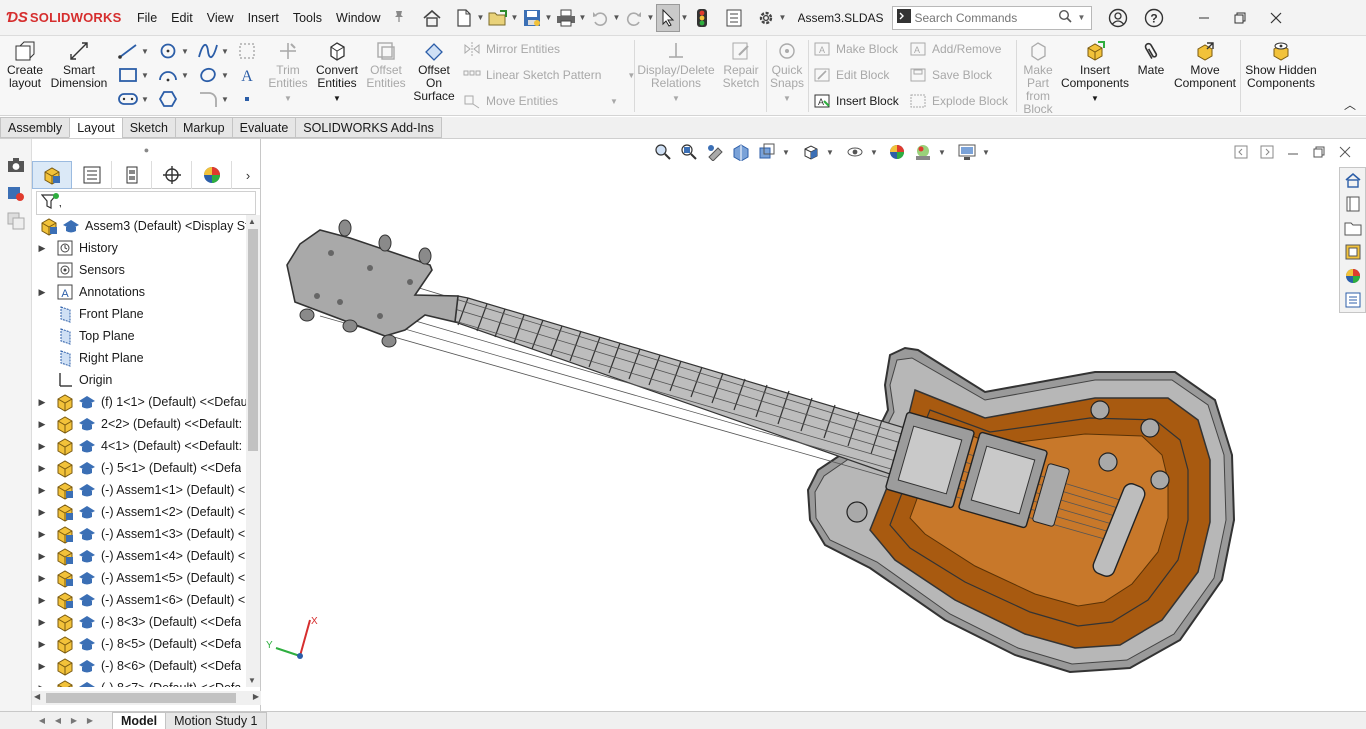  I want to click on make-part-from-block-button: Make Part from Block, so click(1038, 76).